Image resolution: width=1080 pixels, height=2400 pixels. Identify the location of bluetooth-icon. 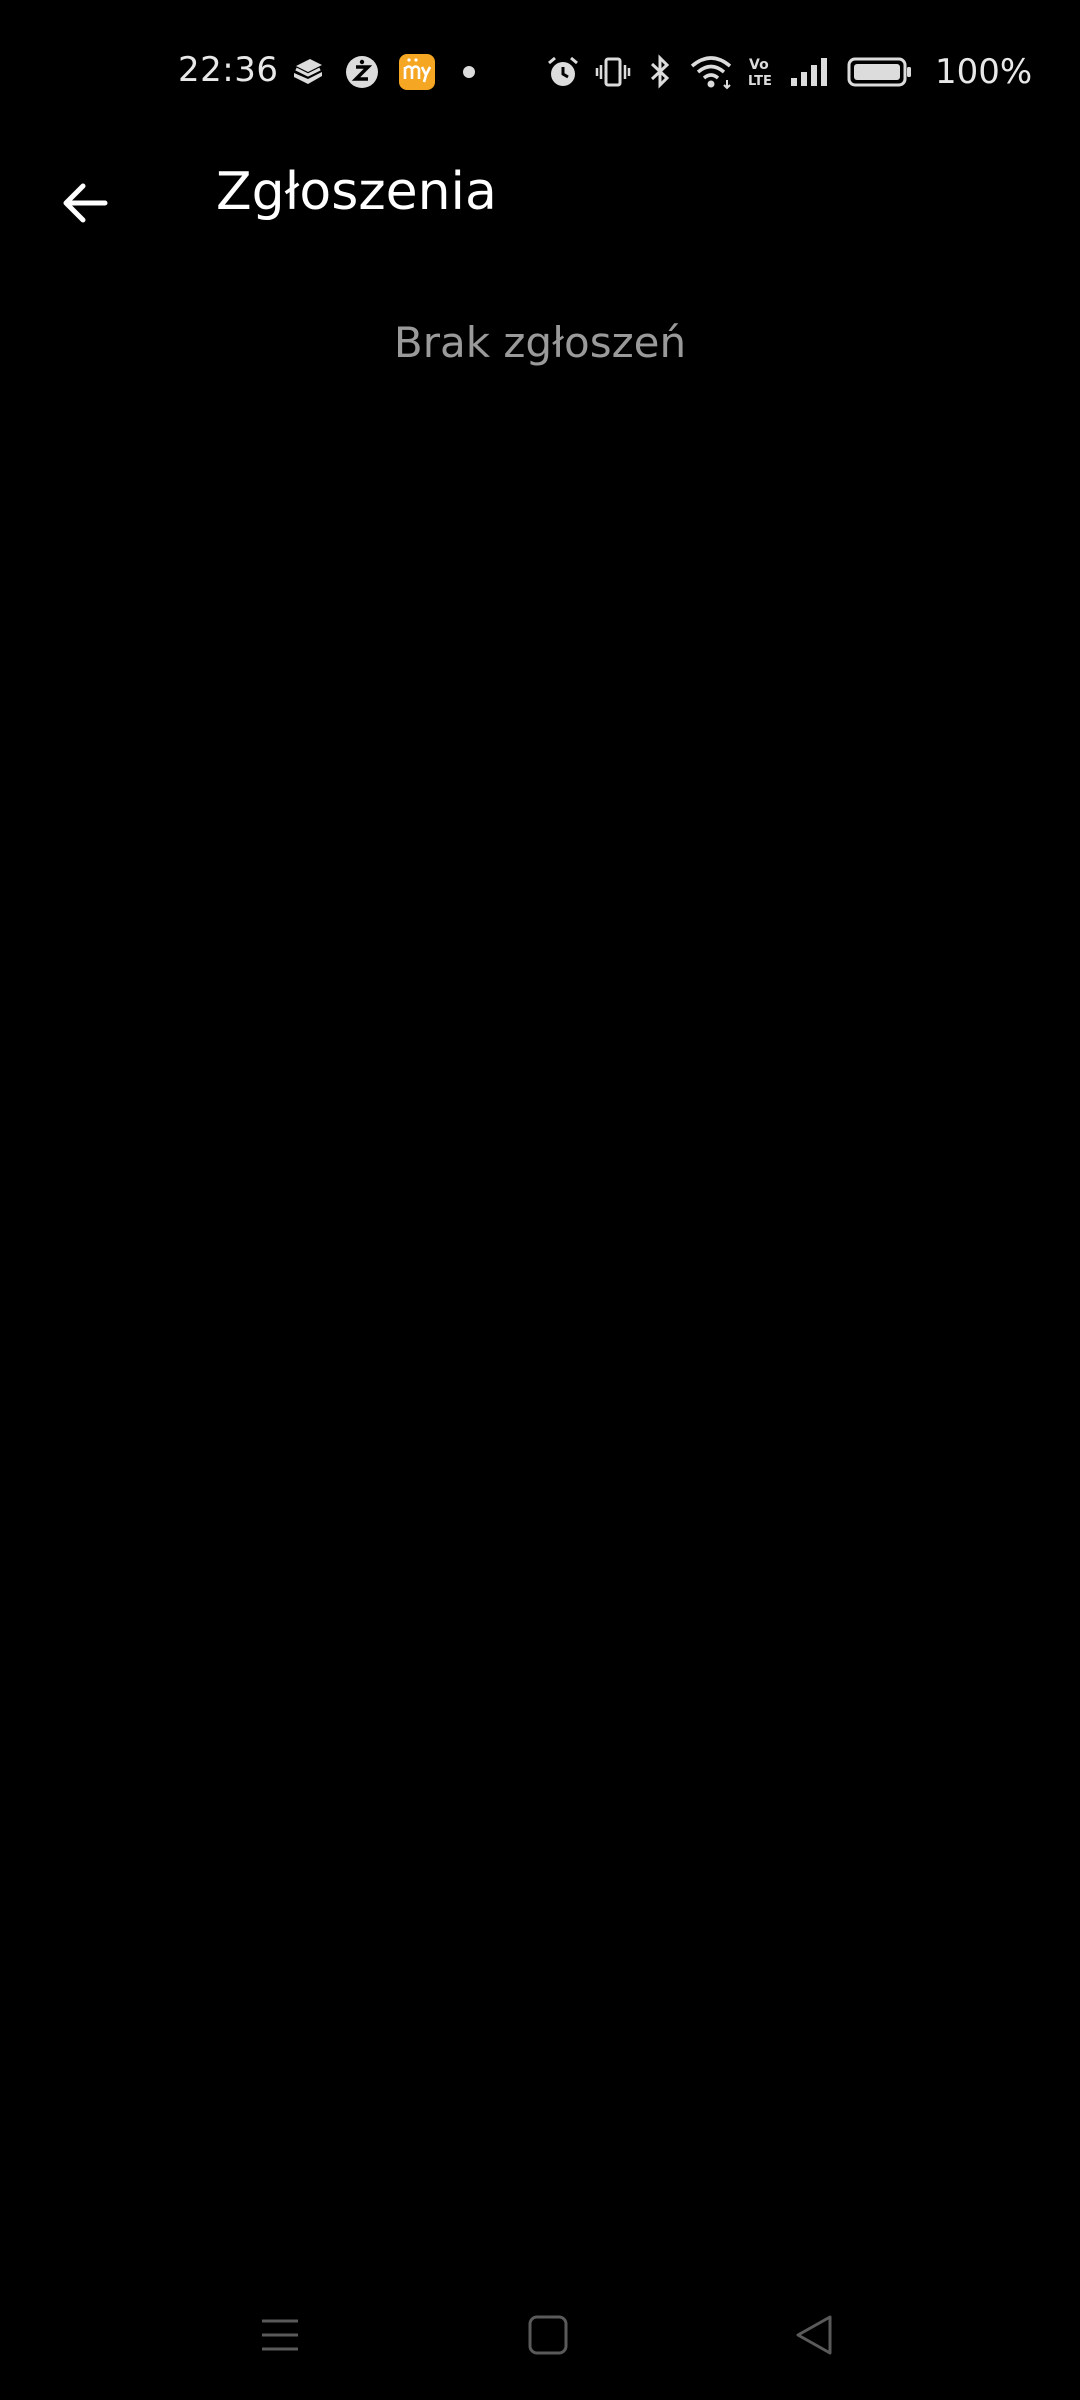
(660, 72).